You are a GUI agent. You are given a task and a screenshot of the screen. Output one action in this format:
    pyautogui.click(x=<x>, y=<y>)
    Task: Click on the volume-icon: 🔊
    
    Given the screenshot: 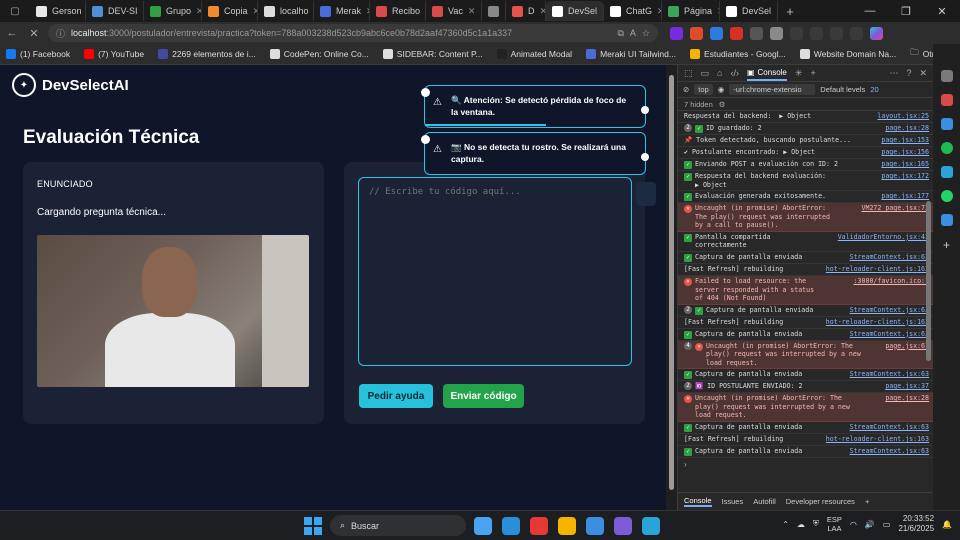 What is the action you would take?
    pyautogui.click(x=870, y=524)
    